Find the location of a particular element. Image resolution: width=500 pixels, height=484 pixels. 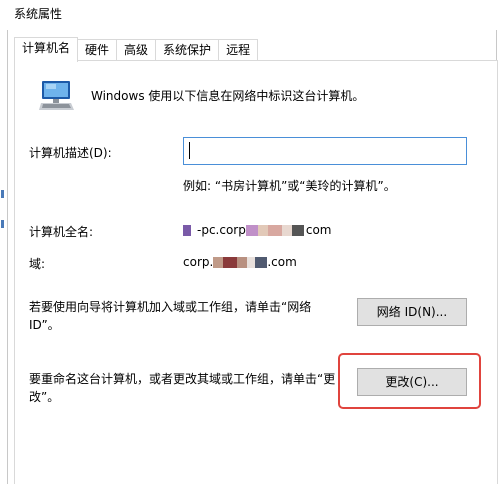

domain-prefix: corp. is located at coordinates (198, 262).